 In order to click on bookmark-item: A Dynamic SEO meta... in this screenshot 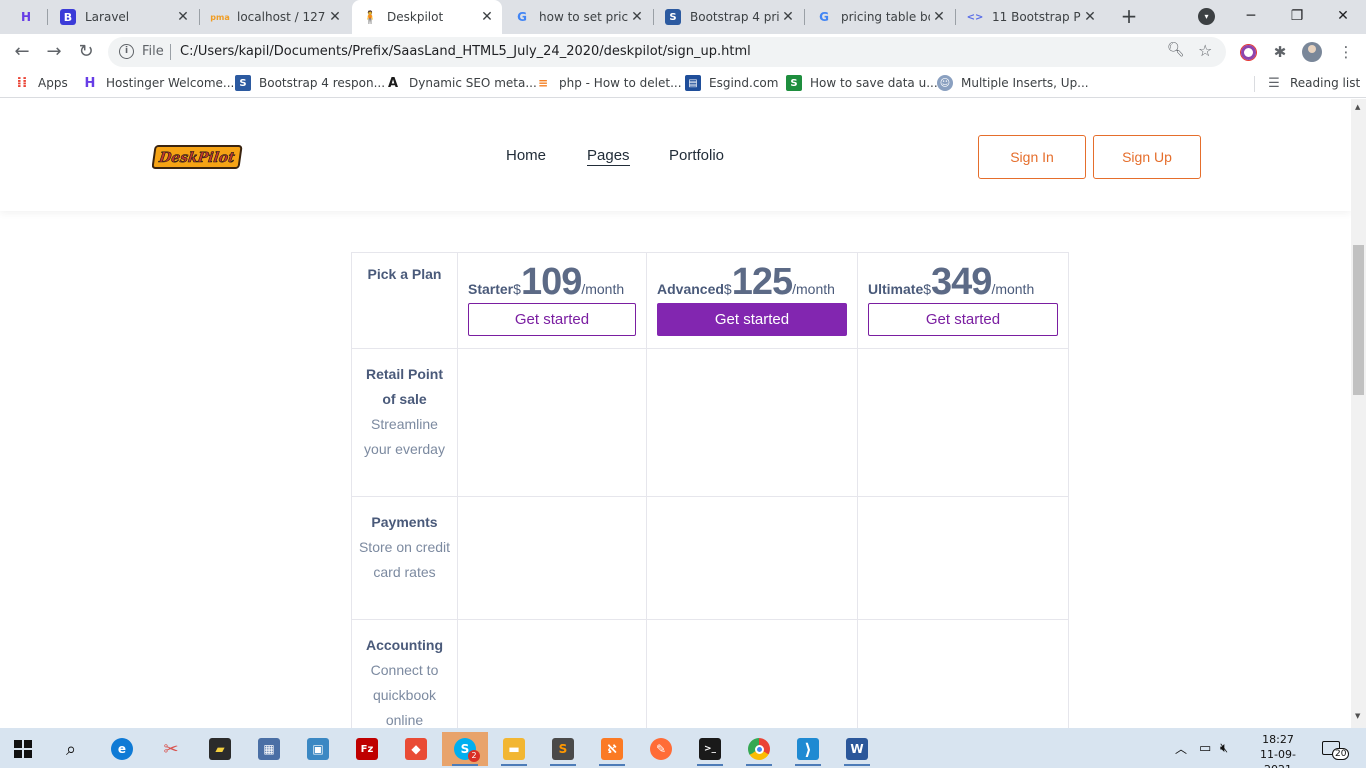, I will do `click(461, 83)`.